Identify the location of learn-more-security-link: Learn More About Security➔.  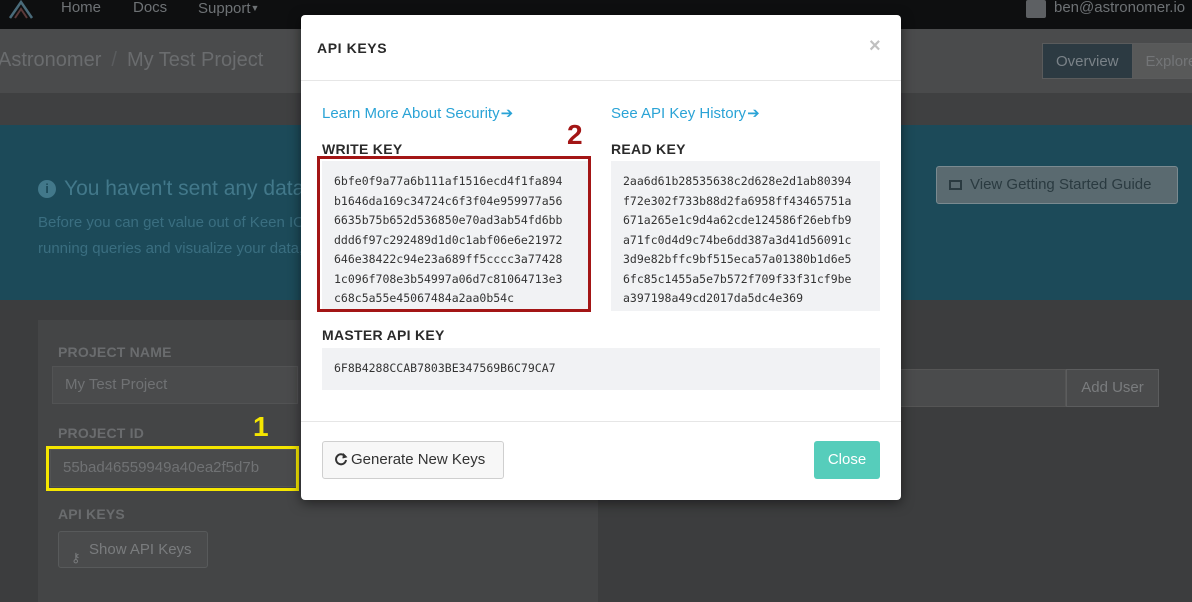
(417, 113).